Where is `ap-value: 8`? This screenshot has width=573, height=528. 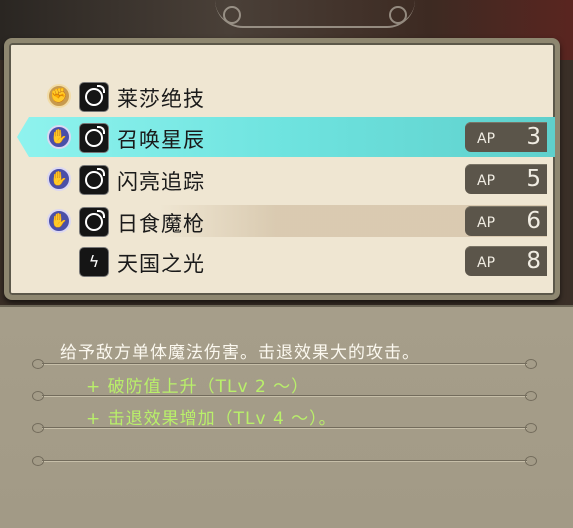 ap-value: 8 is located at coordinates (533, 261).